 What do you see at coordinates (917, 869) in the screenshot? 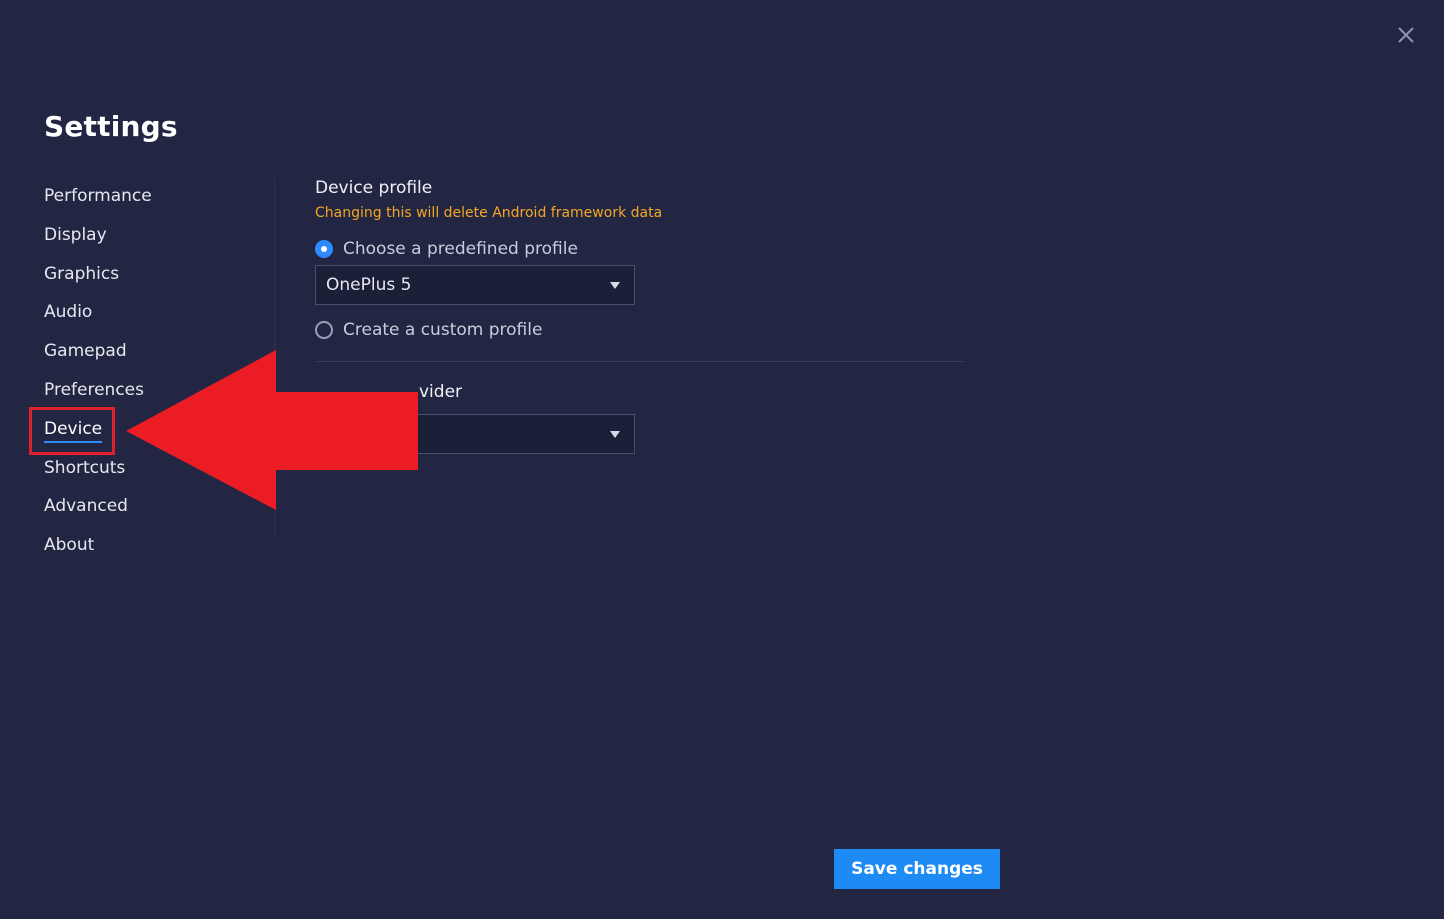
I see `save-button: Save changes` at bounding box center [917, 869].